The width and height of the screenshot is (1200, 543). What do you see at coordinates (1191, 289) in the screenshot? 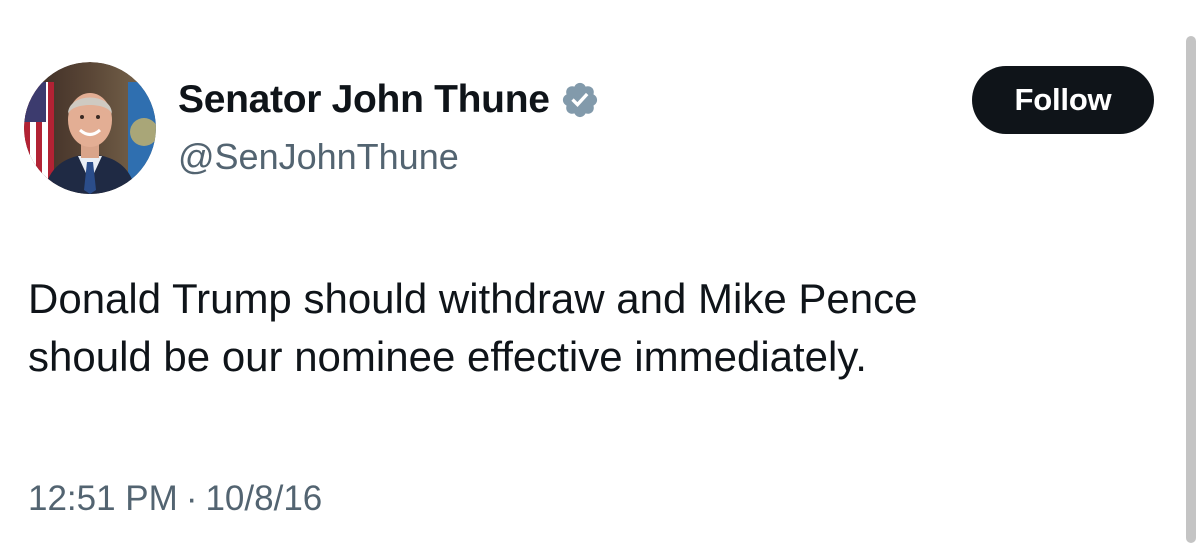
I see `scrollbar` at bounding box center [1191, 289].